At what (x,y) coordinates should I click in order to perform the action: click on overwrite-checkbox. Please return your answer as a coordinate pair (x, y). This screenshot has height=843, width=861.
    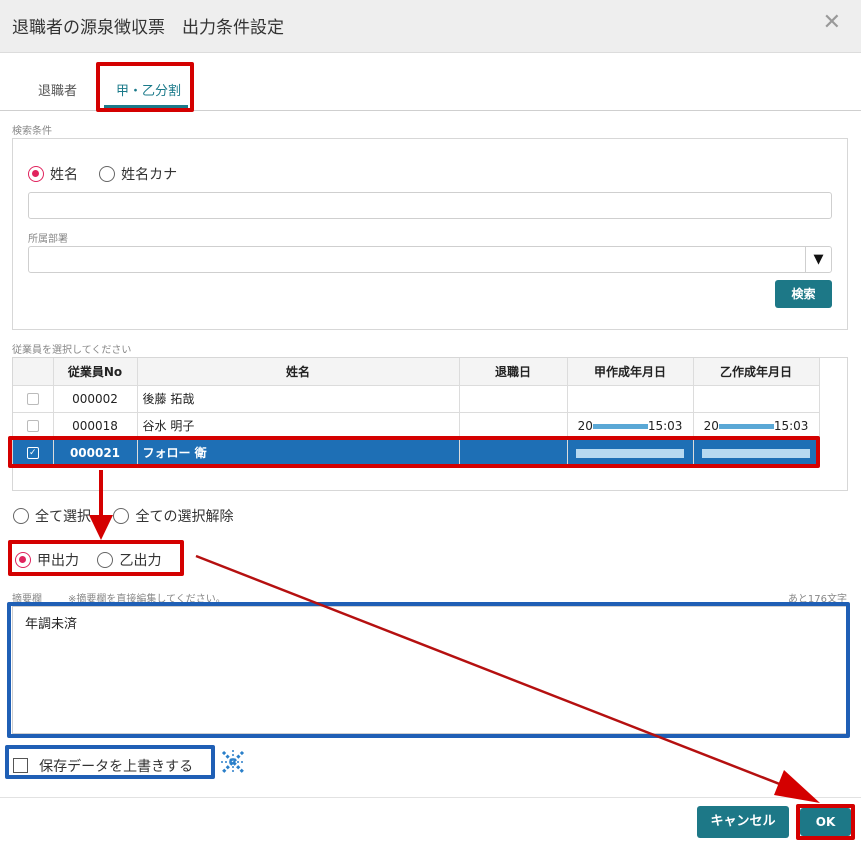
    Looking at the image, I should click on (20, 765).